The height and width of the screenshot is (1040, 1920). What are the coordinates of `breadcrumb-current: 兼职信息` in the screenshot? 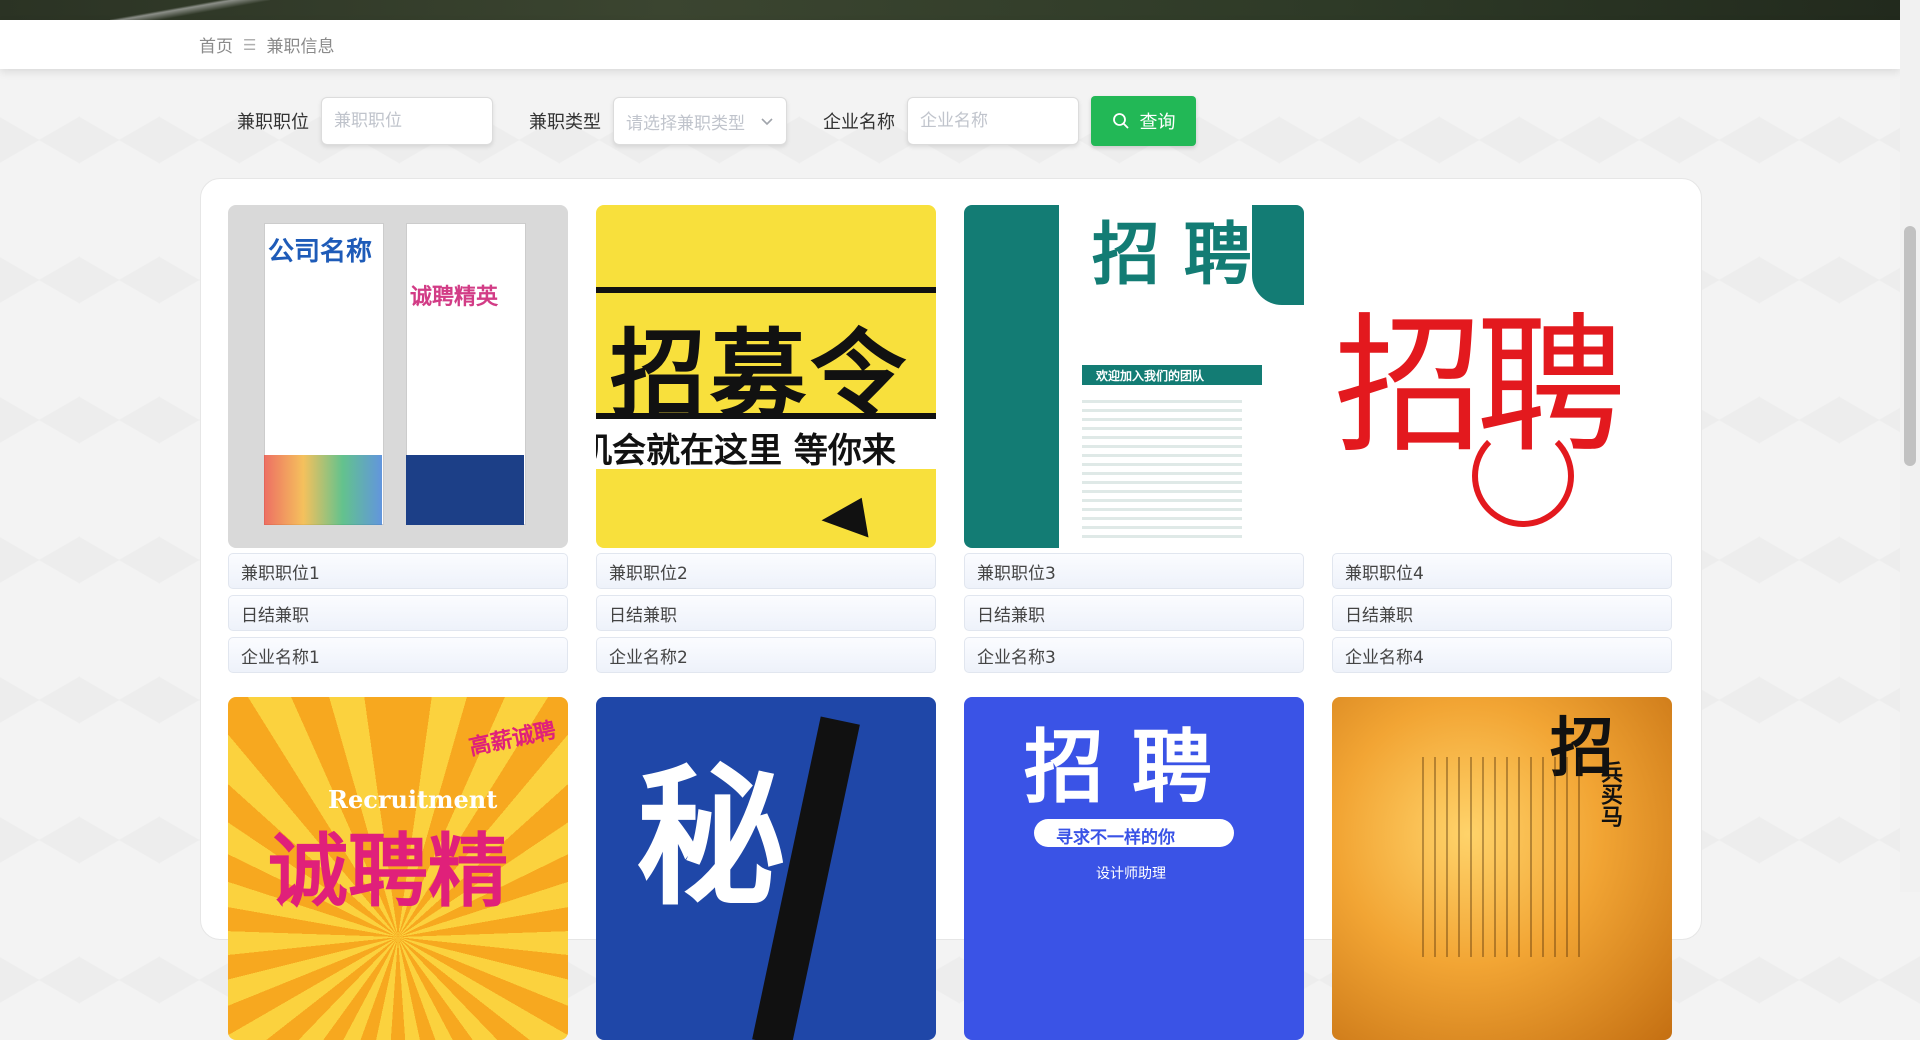 It's located at (300, 47).